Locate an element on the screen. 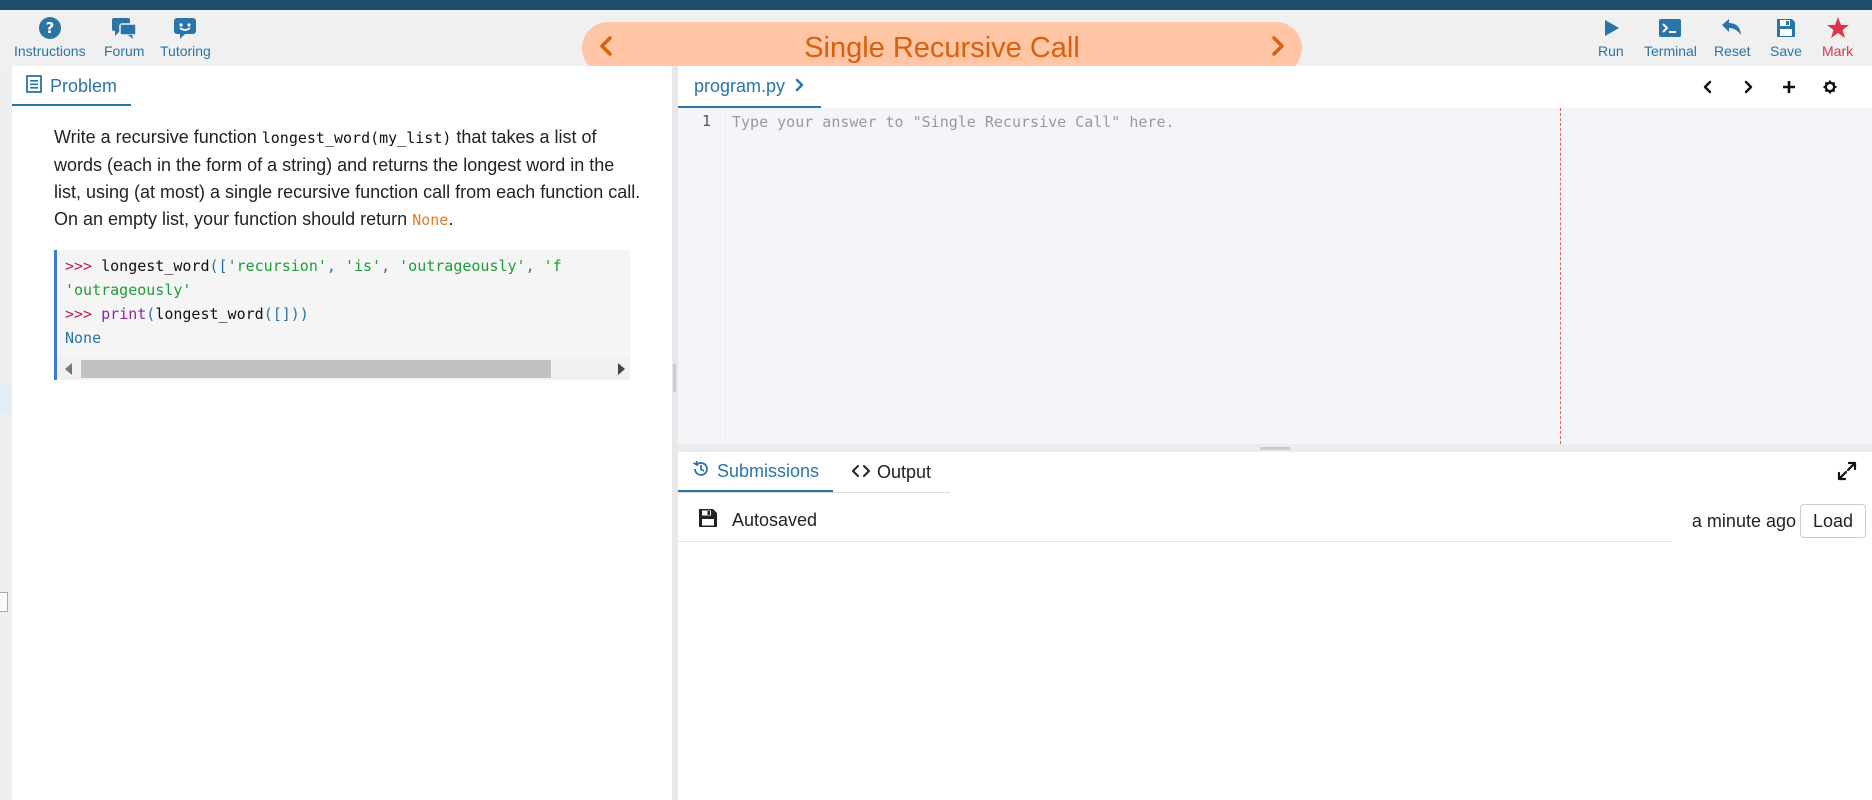 This screenshot has width=1872, height=800. file-tab-label: program.py is located at coordinates (740, 85).